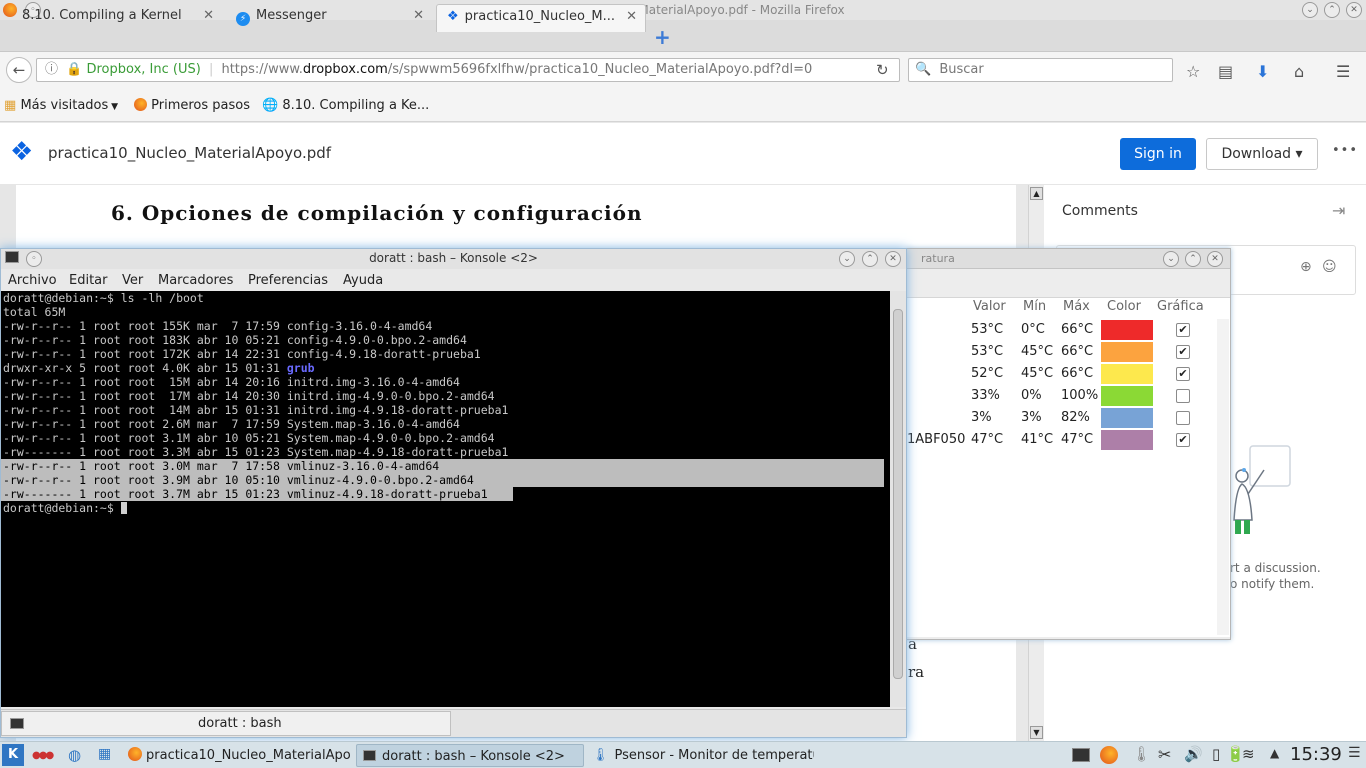  Describe the element at coordinates (898, 494) in the screenshot. I see `scroll-thumb` at that location.